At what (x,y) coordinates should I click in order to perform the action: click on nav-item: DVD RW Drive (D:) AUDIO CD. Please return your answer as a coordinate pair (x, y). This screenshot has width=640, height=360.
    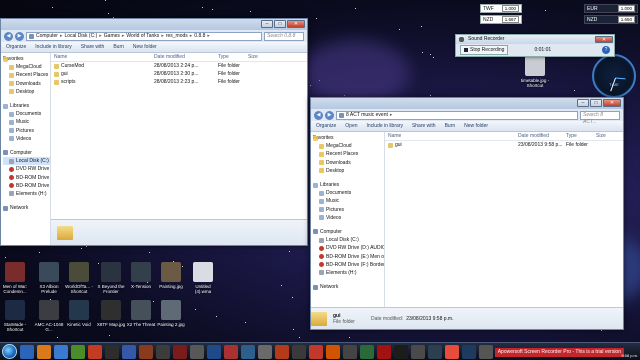
    Looking at the image, I should click on (348, 248).